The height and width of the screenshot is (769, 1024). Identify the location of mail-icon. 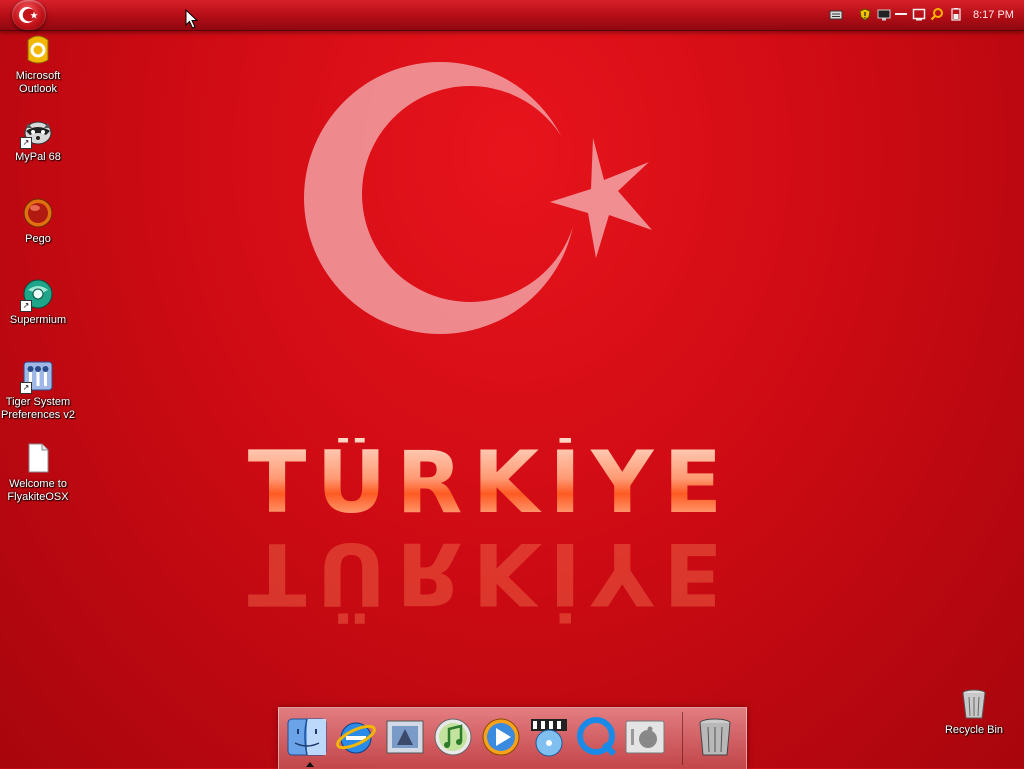
(405, 737).